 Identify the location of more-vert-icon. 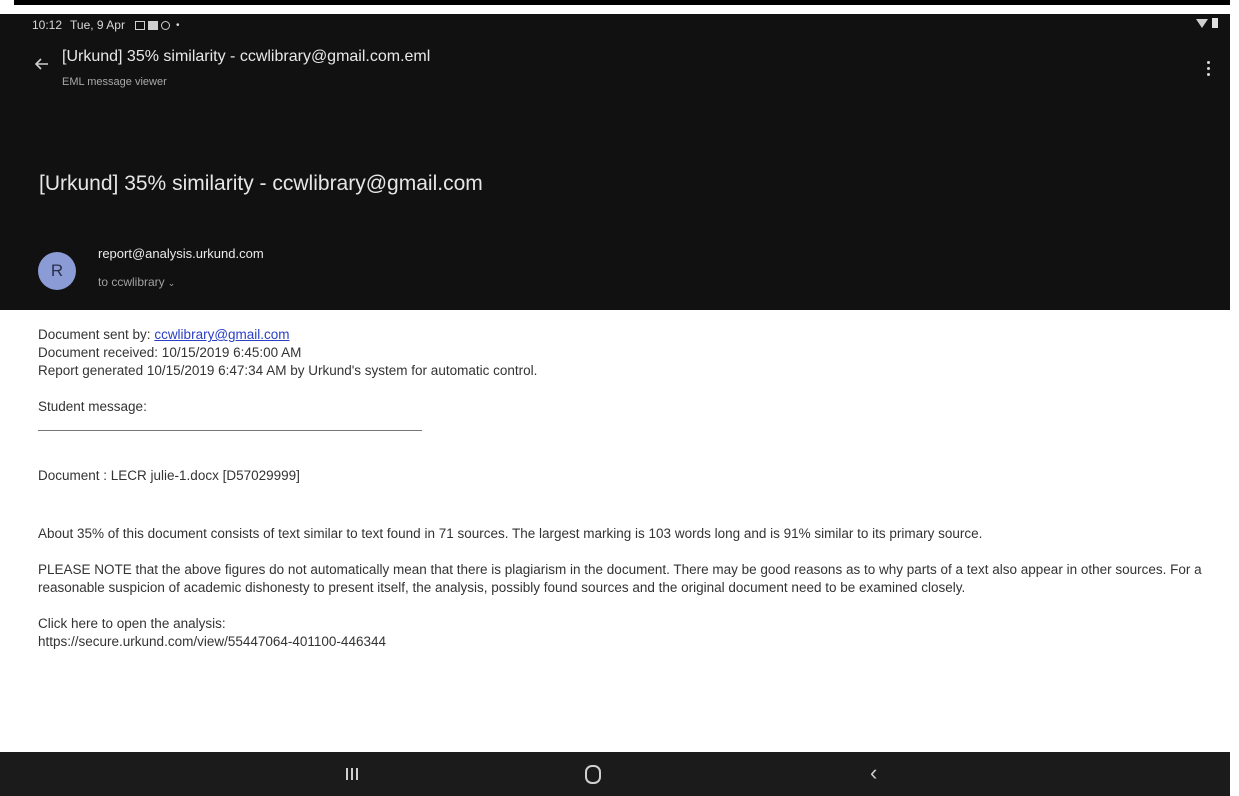
(1208, 62).